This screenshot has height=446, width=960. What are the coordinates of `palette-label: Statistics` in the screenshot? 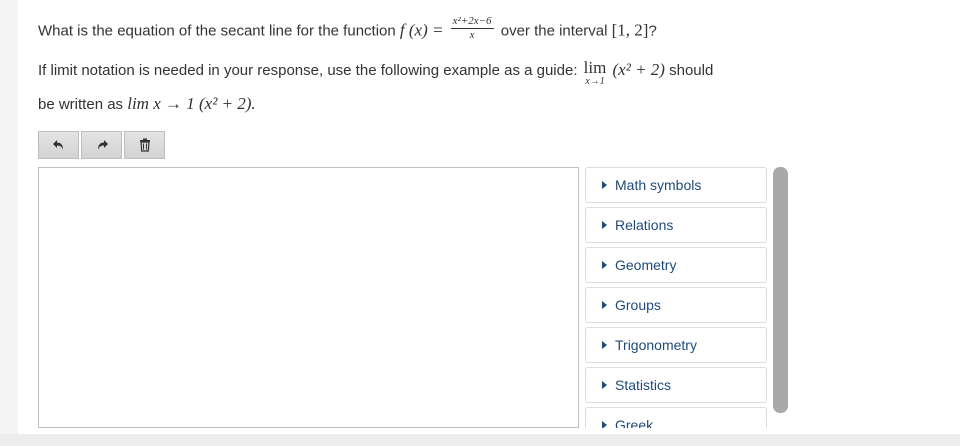 It's located at (643, 385).